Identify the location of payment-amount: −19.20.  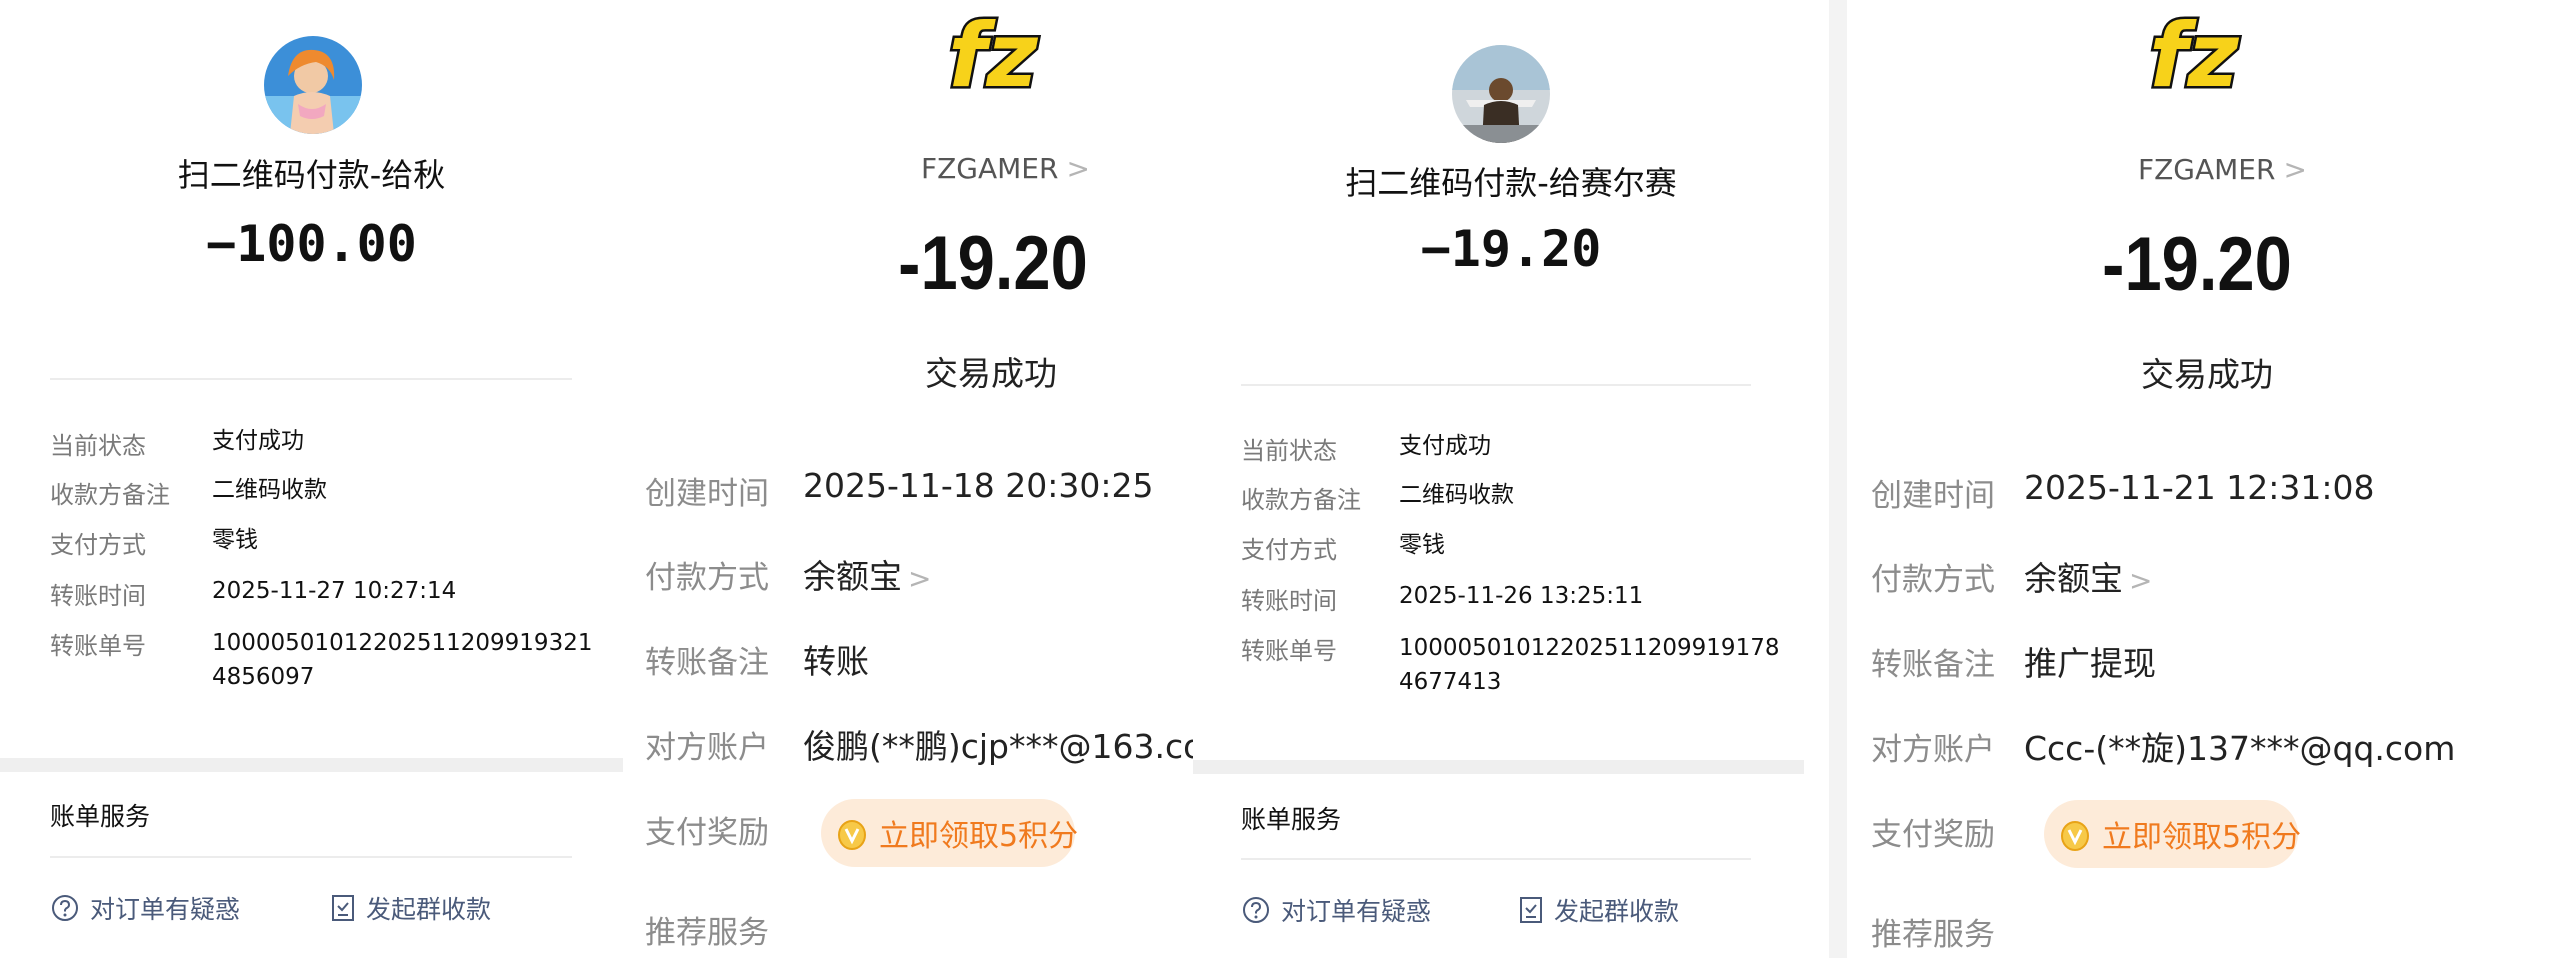
(1511, 249).